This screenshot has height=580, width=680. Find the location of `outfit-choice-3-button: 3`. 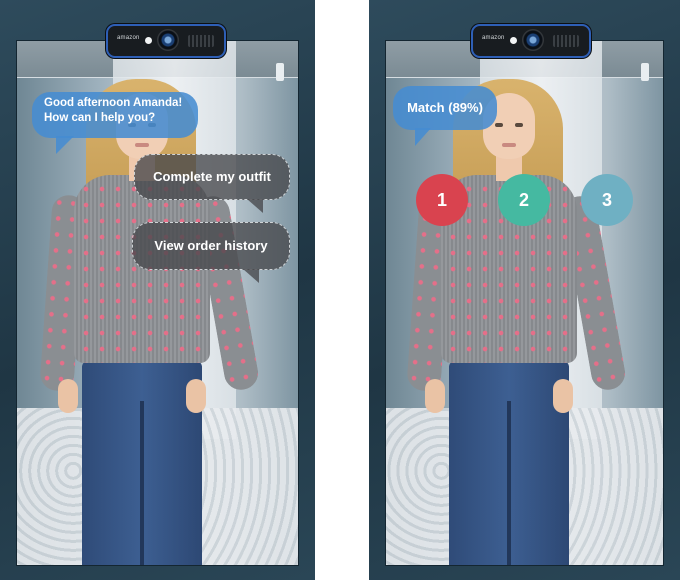

outfit-choice-3-button: 3 is located at coordinates (607, 200).